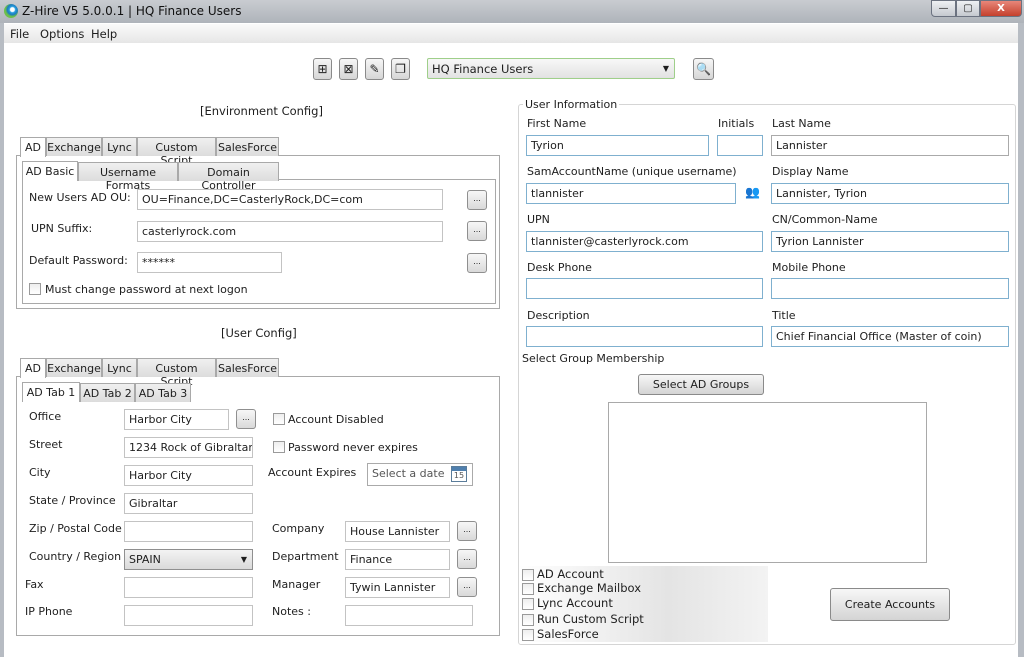 This screenshot has height=657, width=1024. I want to click on city-input: Harbor City, so click(188, 475).